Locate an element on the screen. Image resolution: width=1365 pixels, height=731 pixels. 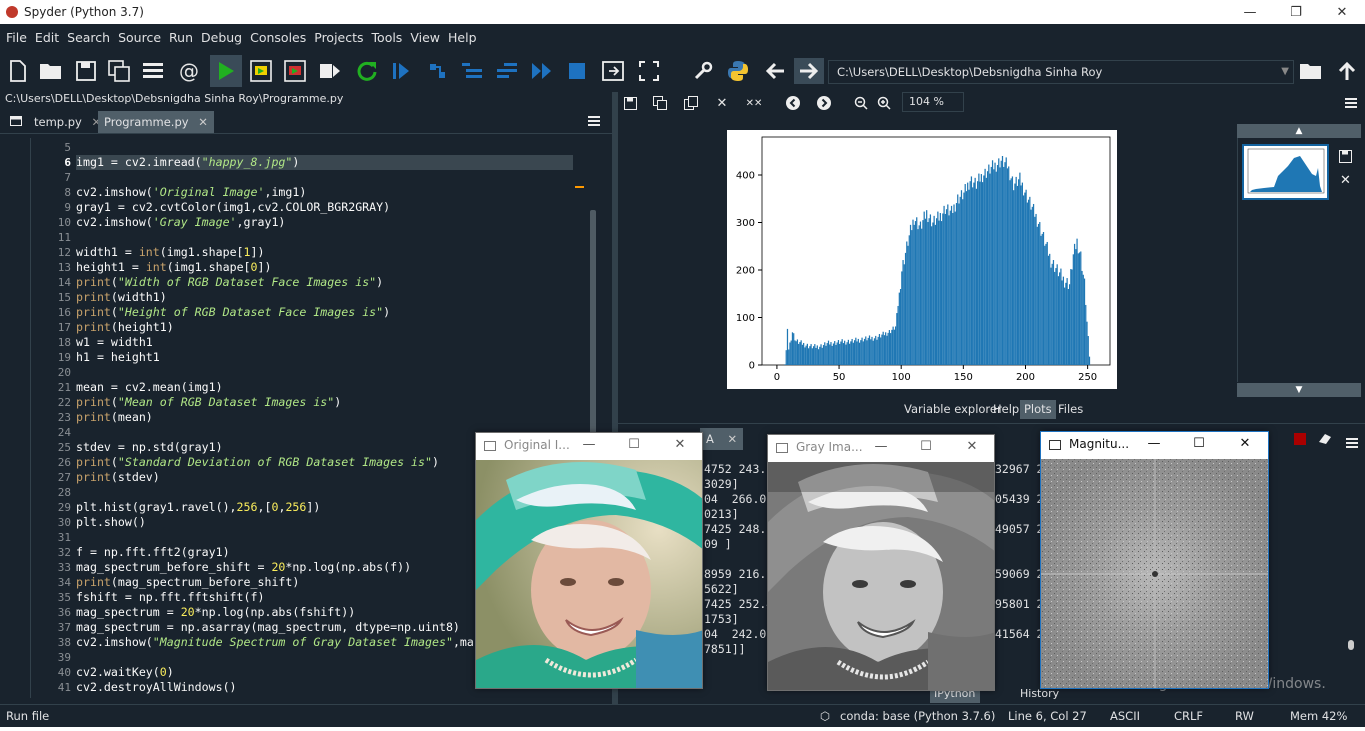
tab-temp-py: temp.py ✕ is located at coordinates (67, 122).